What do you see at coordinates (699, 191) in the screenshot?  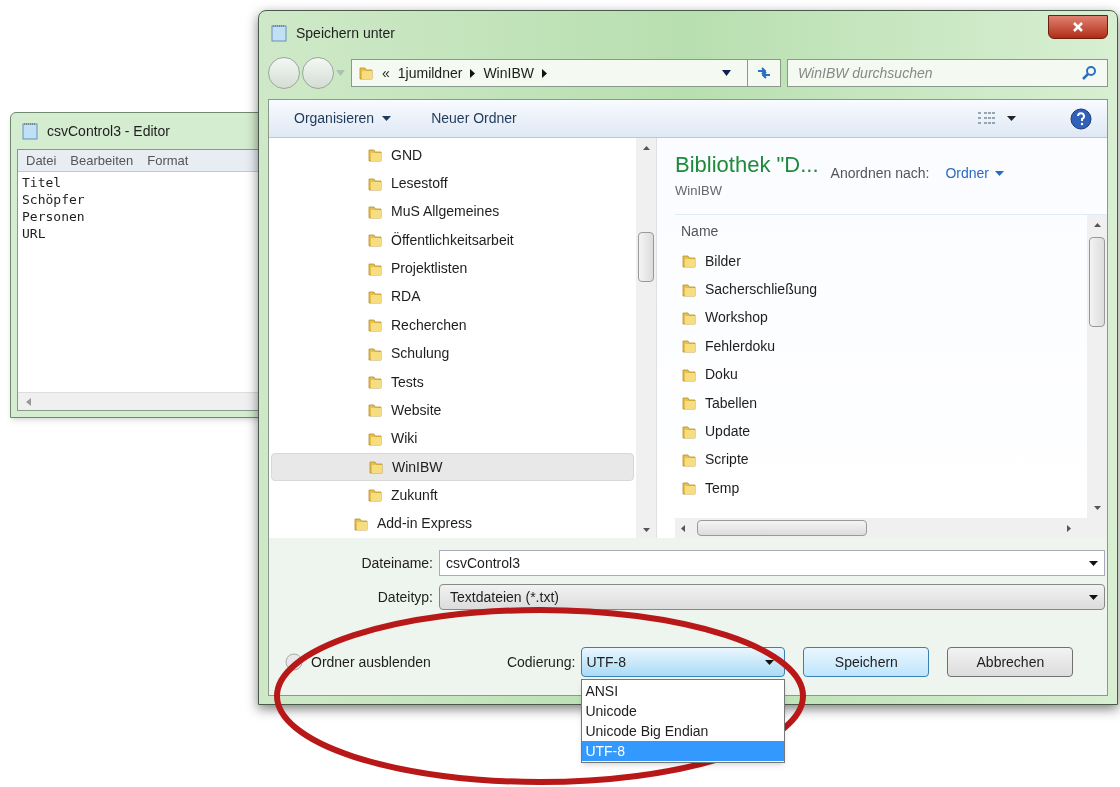 I see `library-subtitle: WinIBW` at bounding box center [699, 191].